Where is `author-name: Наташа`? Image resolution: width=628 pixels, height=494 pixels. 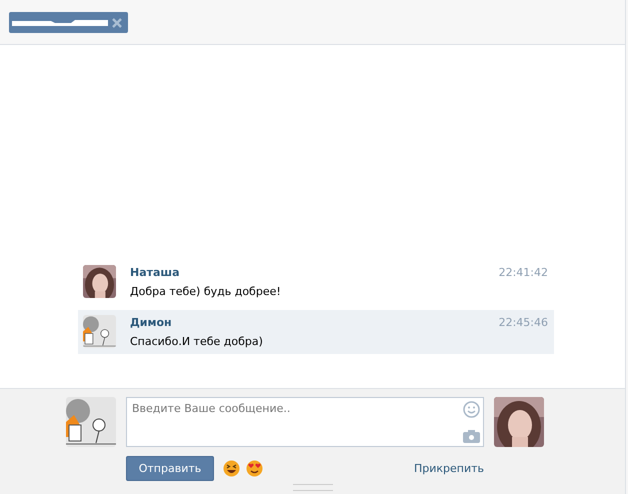
author-name: Наташа is located at coordinates (155, 272).